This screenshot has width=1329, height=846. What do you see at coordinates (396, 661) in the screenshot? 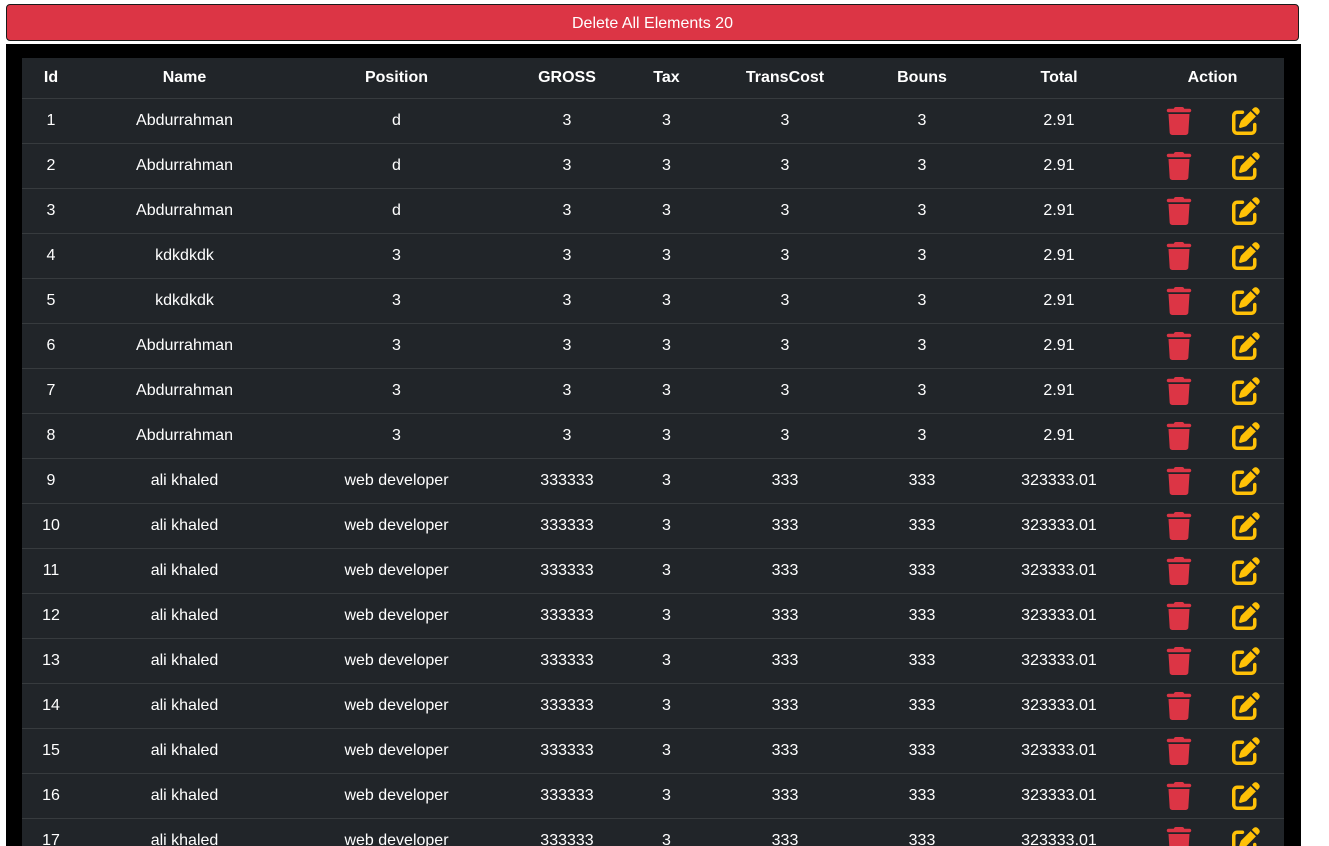
I see `cell-position: web developer` at bounding box center [396, 661].